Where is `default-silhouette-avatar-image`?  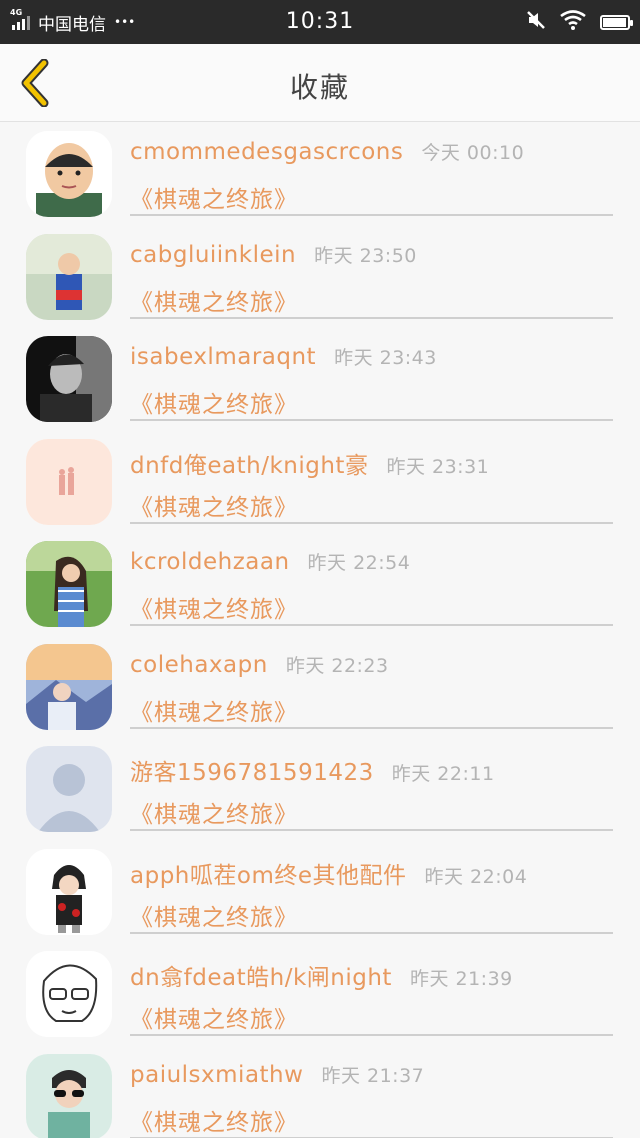
default-silhouette-avatar-image is located at coordinates (69, 789).